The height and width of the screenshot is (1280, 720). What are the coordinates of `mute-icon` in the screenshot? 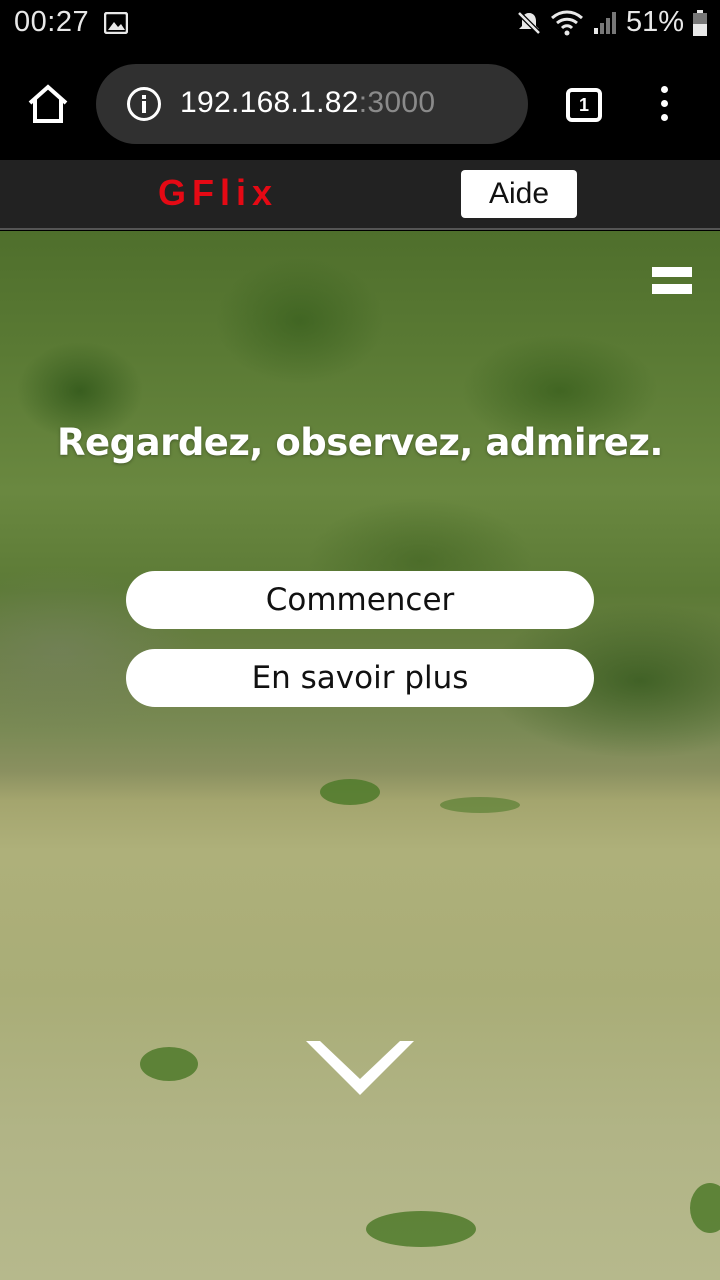 It's located at (529, 22).